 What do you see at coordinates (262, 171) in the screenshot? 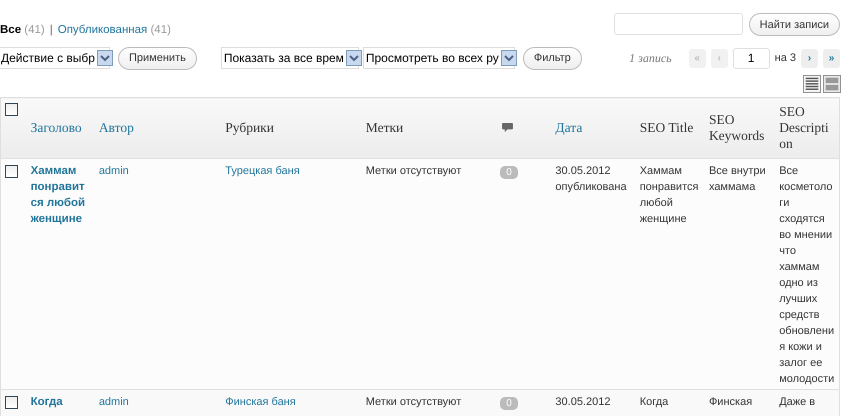
I see `category-link: Турецкая баня` at bounding box center [262, 171].